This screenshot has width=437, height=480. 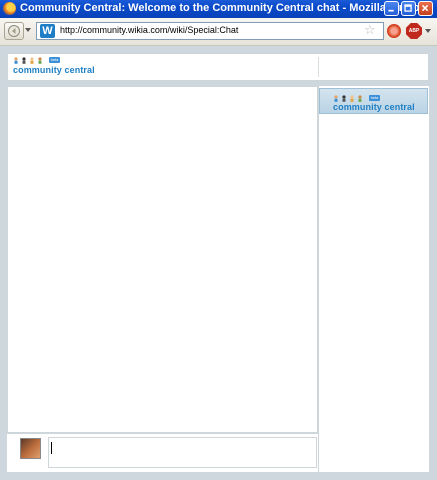 I want to click on message-input, so click(x=182, y=452).